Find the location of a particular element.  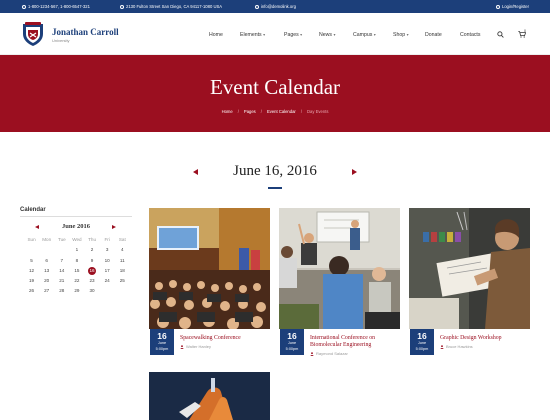

calendar-day: 19 is located at coordinates (31, 282).